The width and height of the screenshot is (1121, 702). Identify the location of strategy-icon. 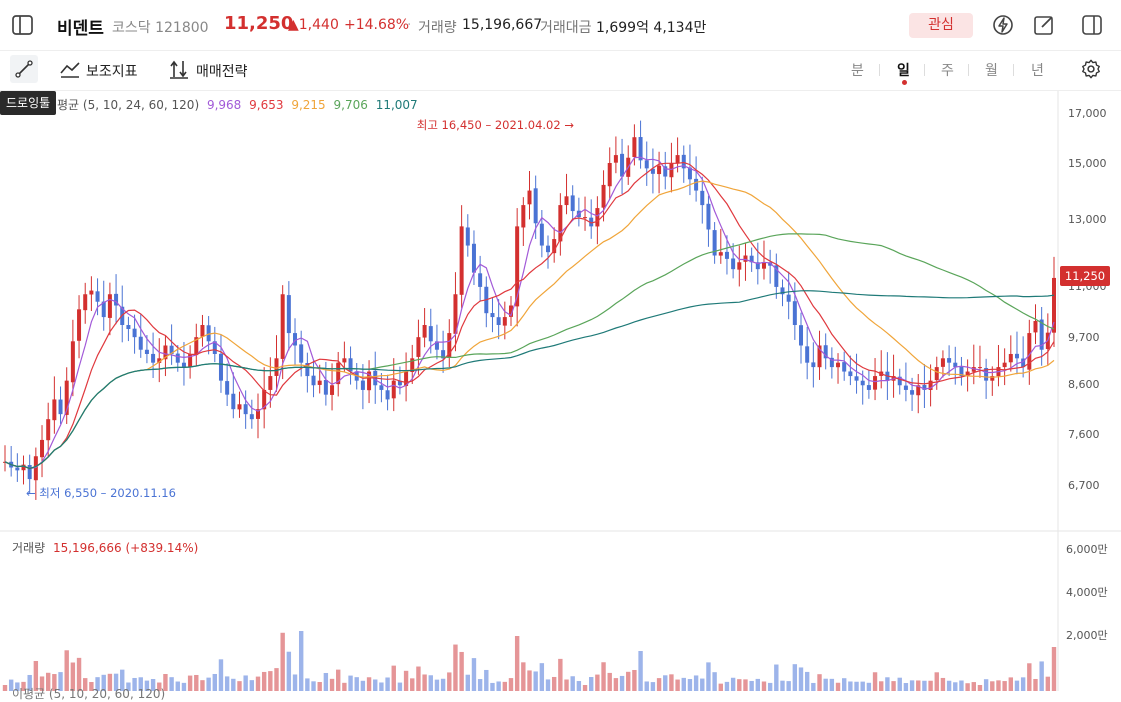
(179, 69).